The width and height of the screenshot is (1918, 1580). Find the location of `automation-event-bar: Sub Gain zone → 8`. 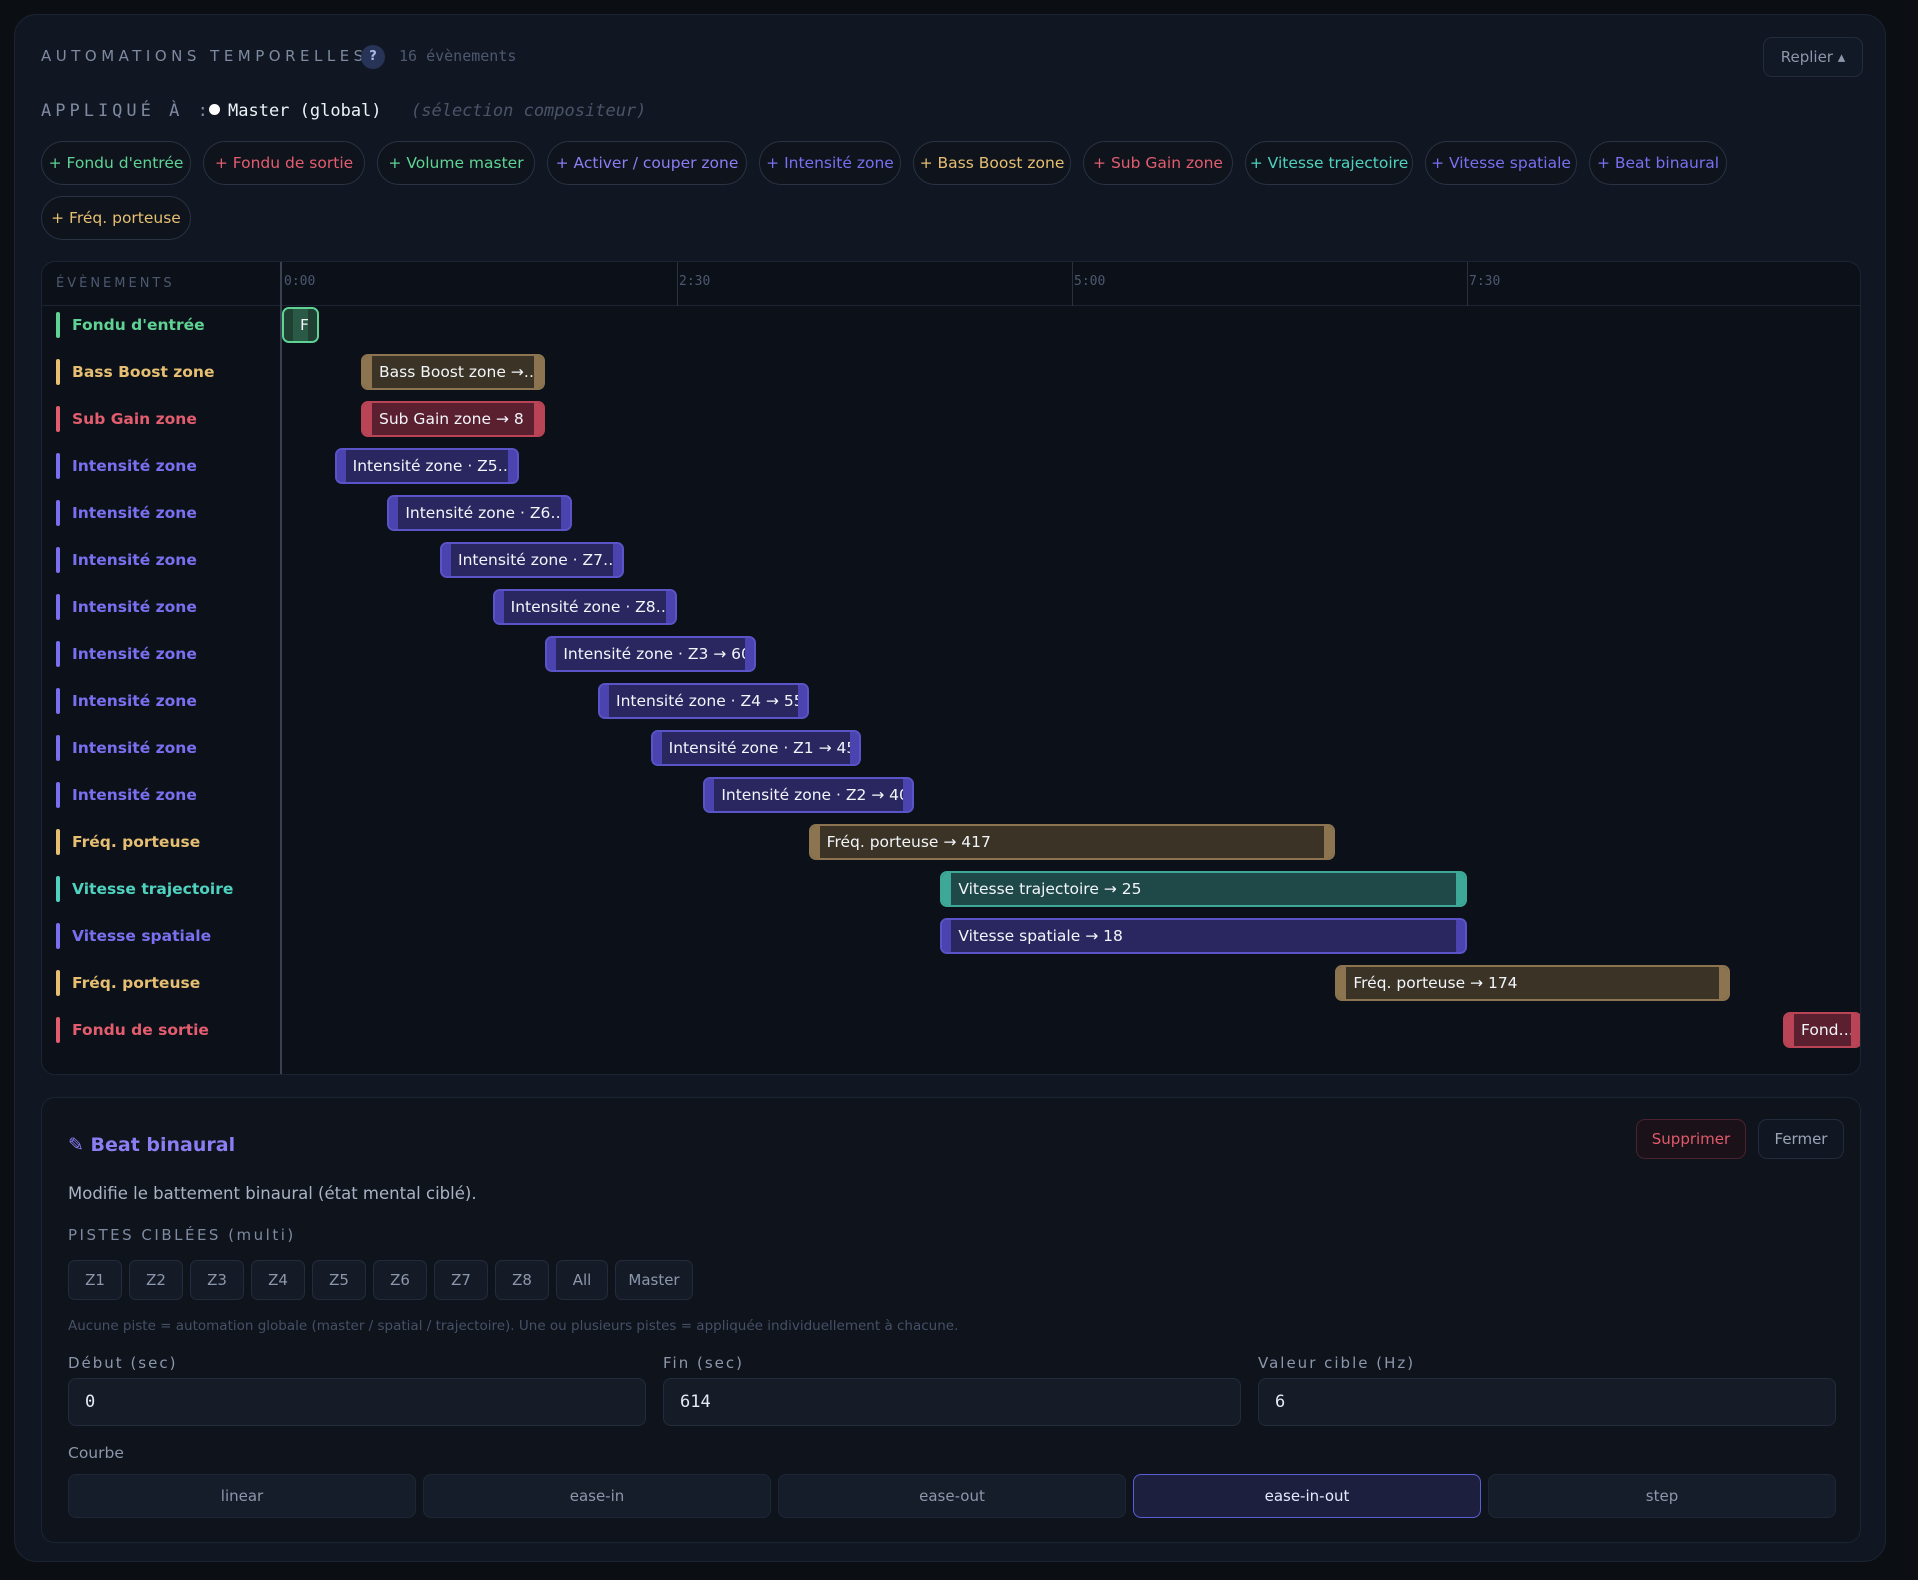

automation-event-bar: Sub Gain zone → 8 is located at coordinates (453, 419).